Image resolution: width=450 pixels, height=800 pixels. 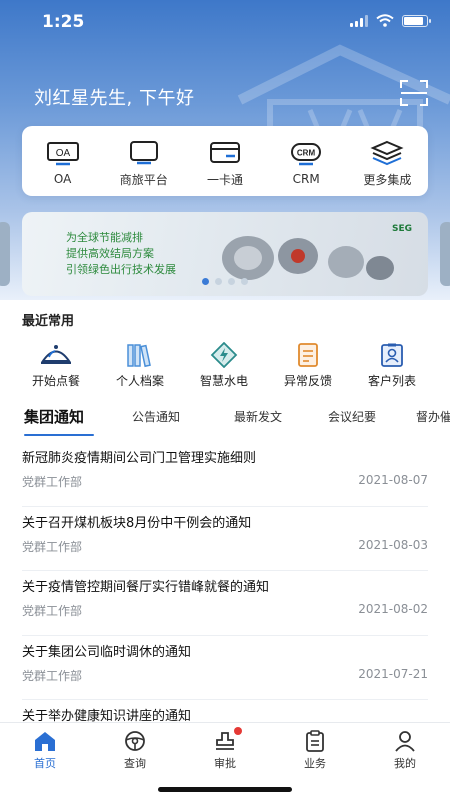 I want to click on app-oa: OA OA, so click(x=63, y=163).